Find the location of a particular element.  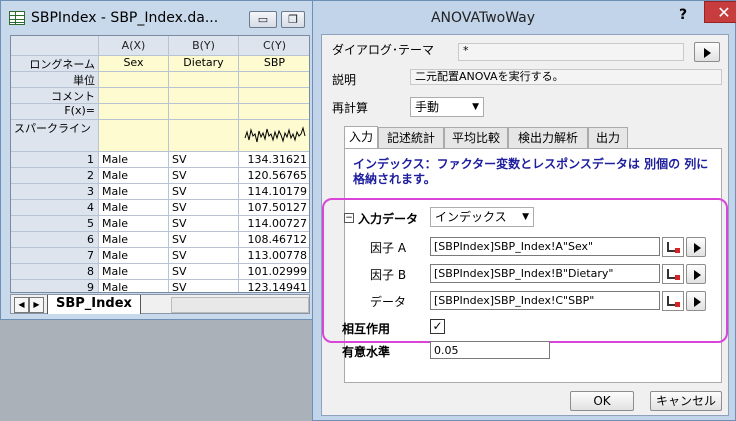

sparkline-c is located at coordinates (274, 136).